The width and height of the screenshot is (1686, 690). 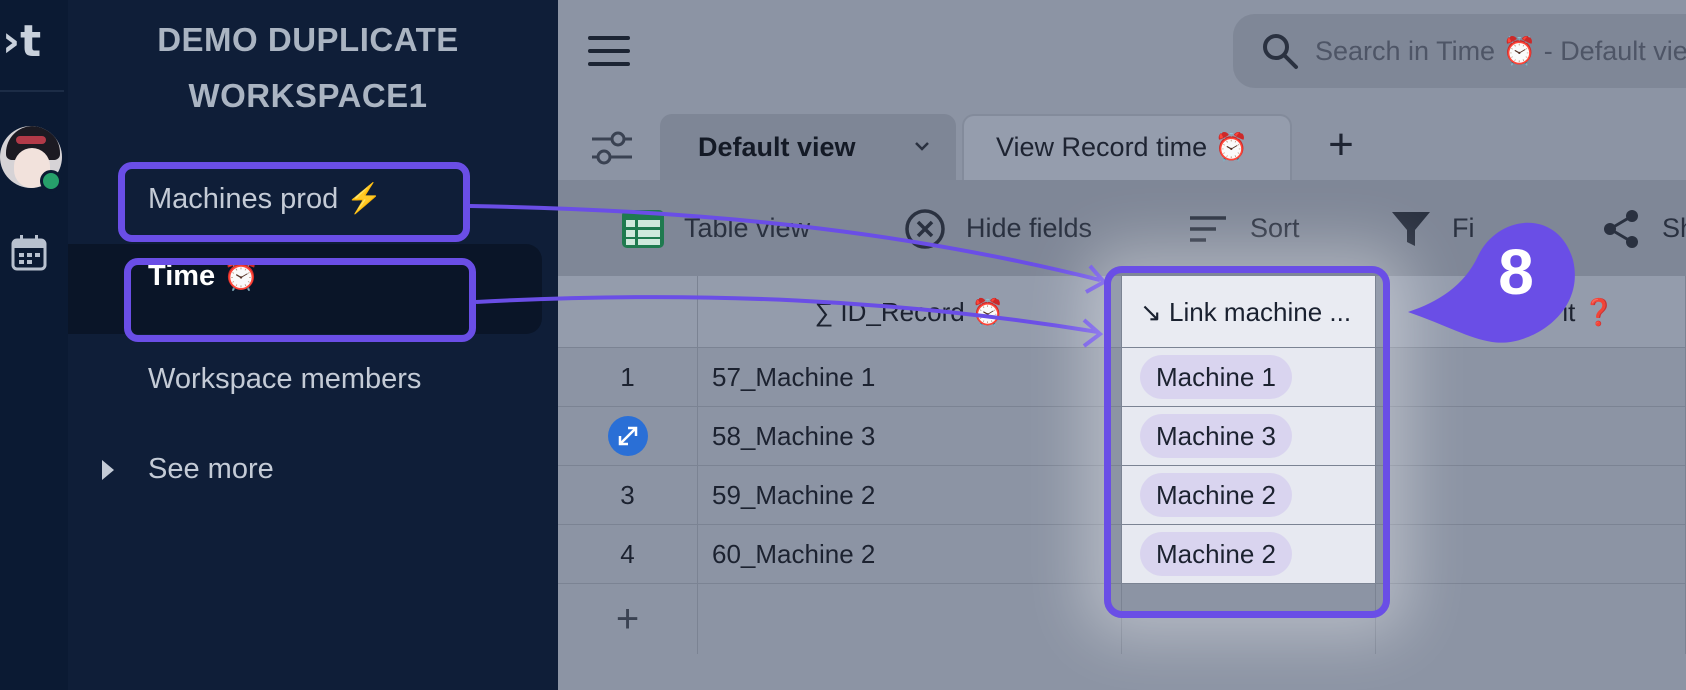 I want to click on step-badge: 8, so click(x=1492, y=276).